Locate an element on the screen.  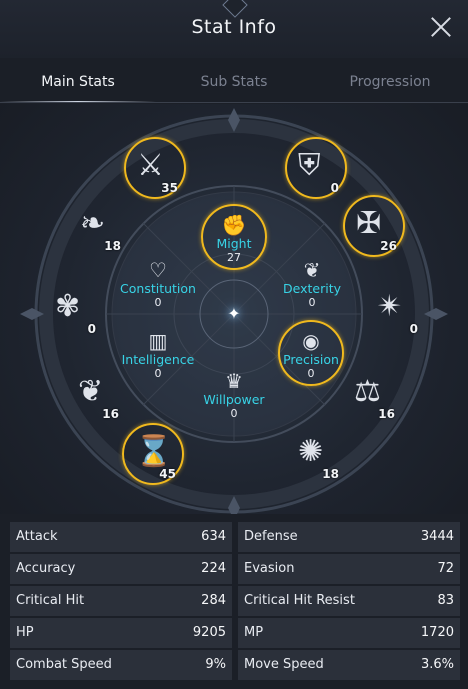
stat-cell: Critical Hit Resist 83 is located at coordinates (349, 601).